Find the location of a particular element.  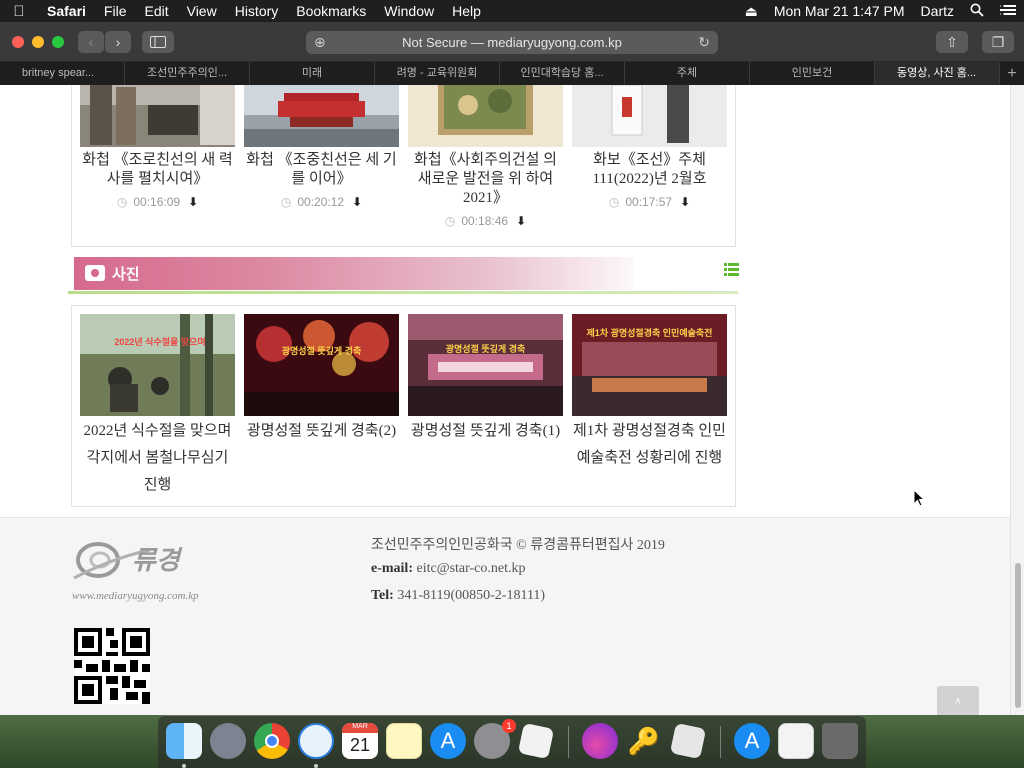

user-name: Dartz is located at coordinates (937, 11).